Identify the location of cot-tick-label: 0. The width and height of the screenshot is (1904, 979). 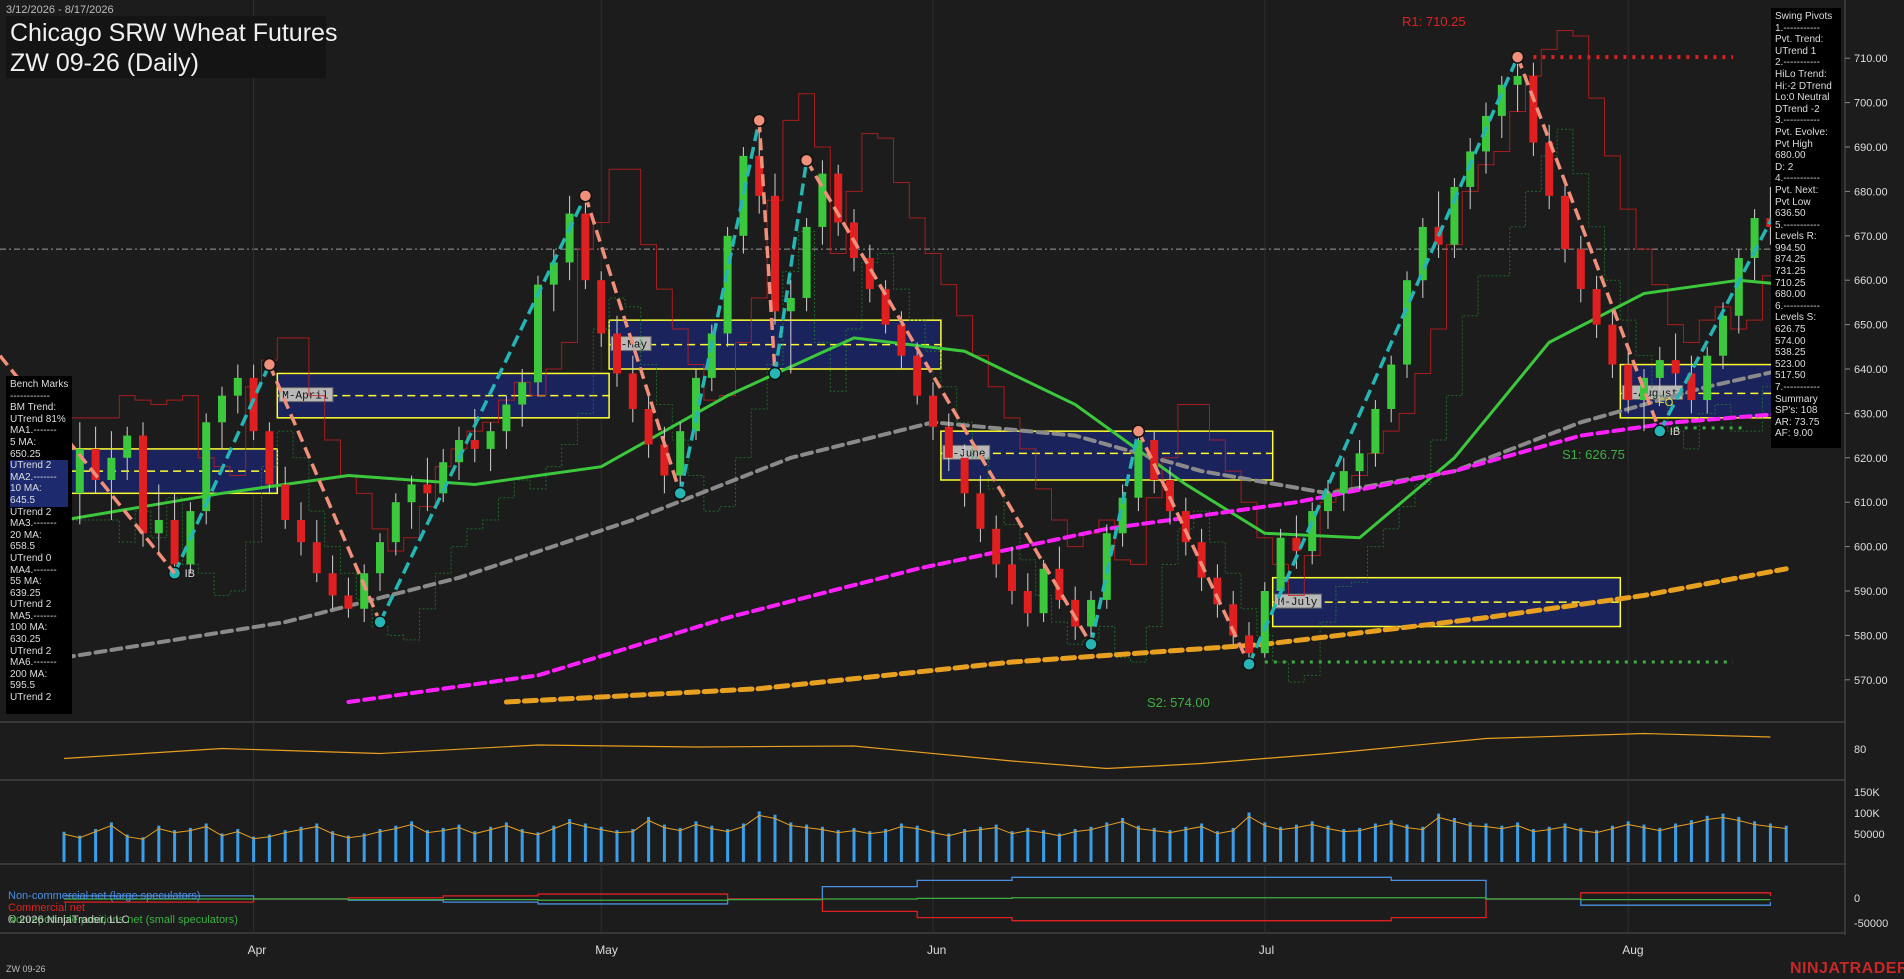
(1857, 899).